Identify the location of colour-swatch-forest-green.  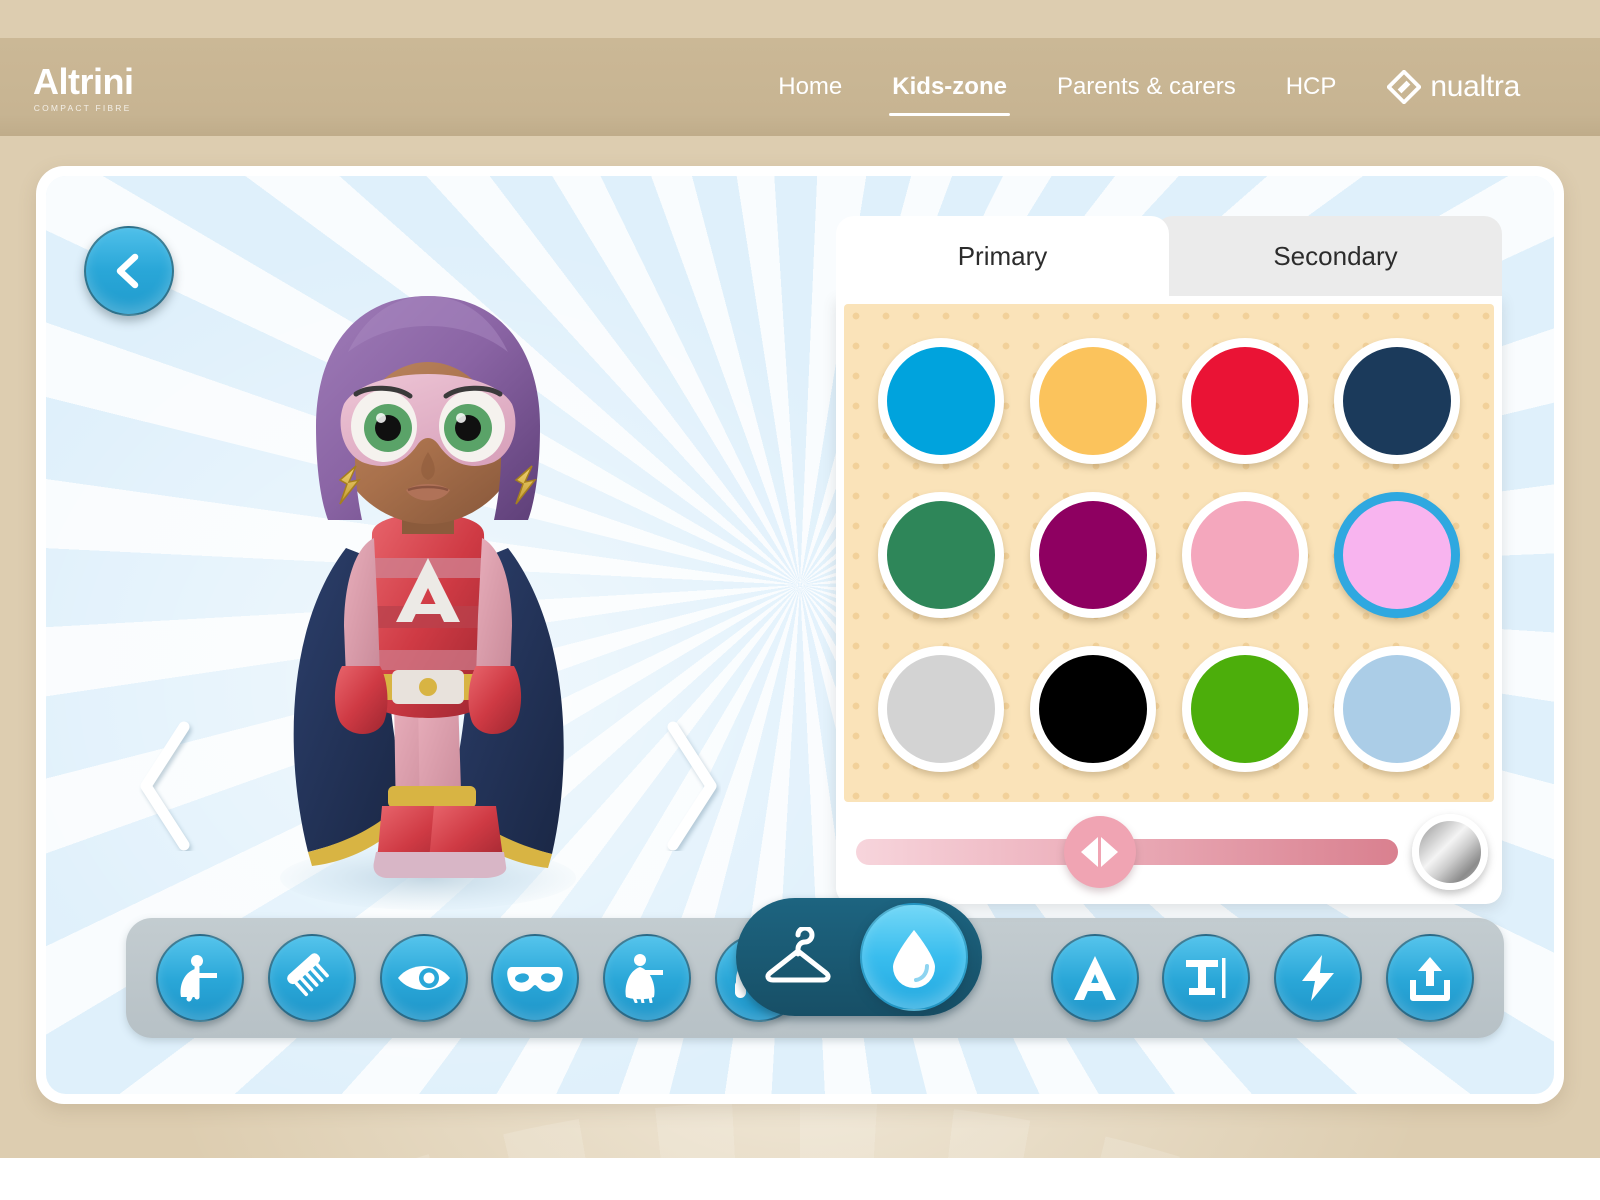
(941, 555).